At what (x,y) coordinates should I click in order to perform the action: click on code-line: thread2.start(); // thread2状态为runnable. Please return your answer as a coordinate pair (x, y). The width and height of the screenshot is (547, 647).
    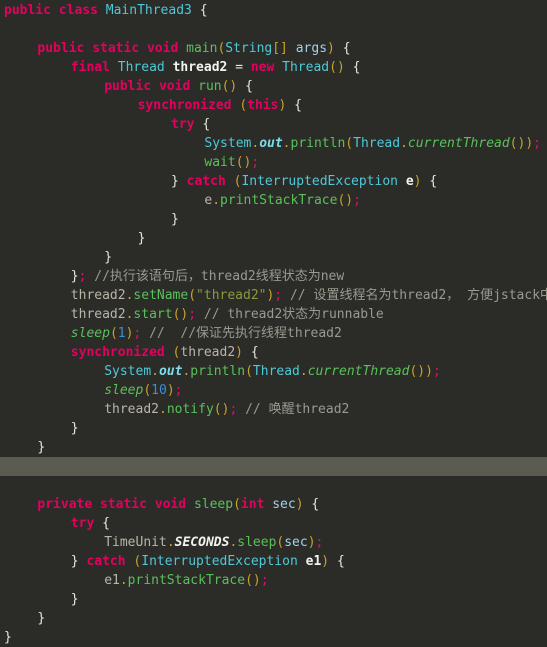
    Looking at the image, I should click on (273, 314).